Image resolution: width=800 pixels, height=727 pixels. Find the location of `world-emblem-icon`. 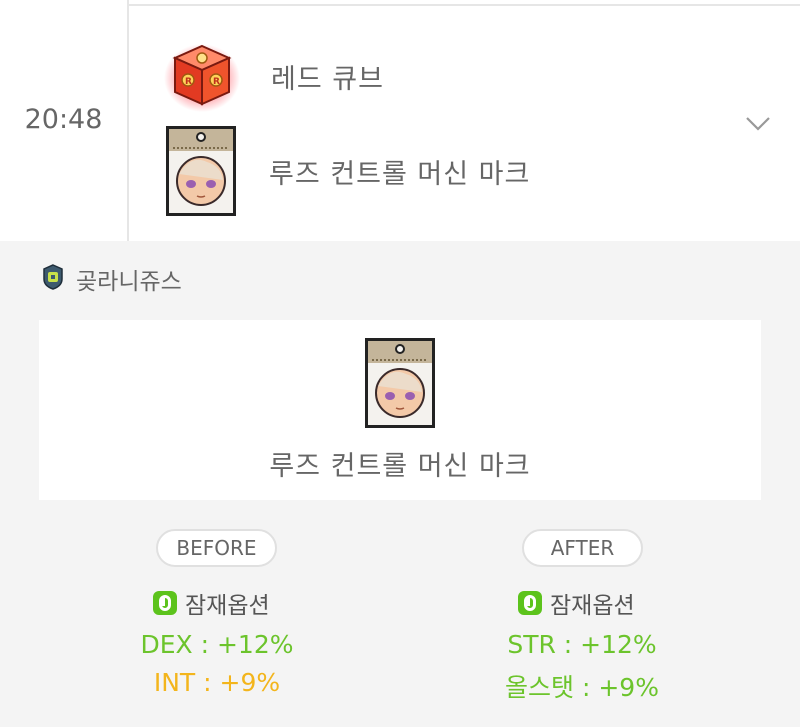

world-emblem-icon is located at coordinates (53, 279).